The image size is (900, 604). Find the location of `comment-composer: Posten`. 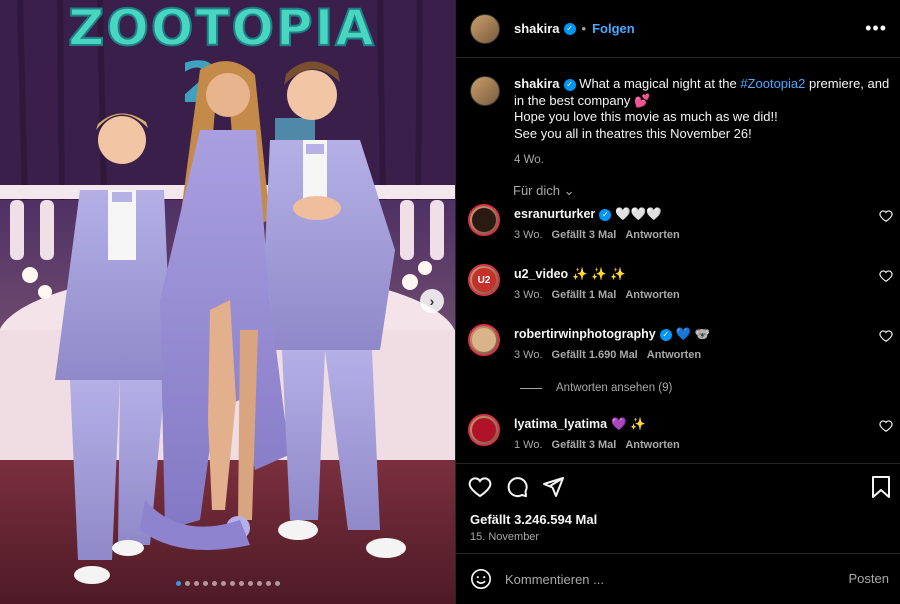

comment-composer: Posten is located at coordinates (678, 578).